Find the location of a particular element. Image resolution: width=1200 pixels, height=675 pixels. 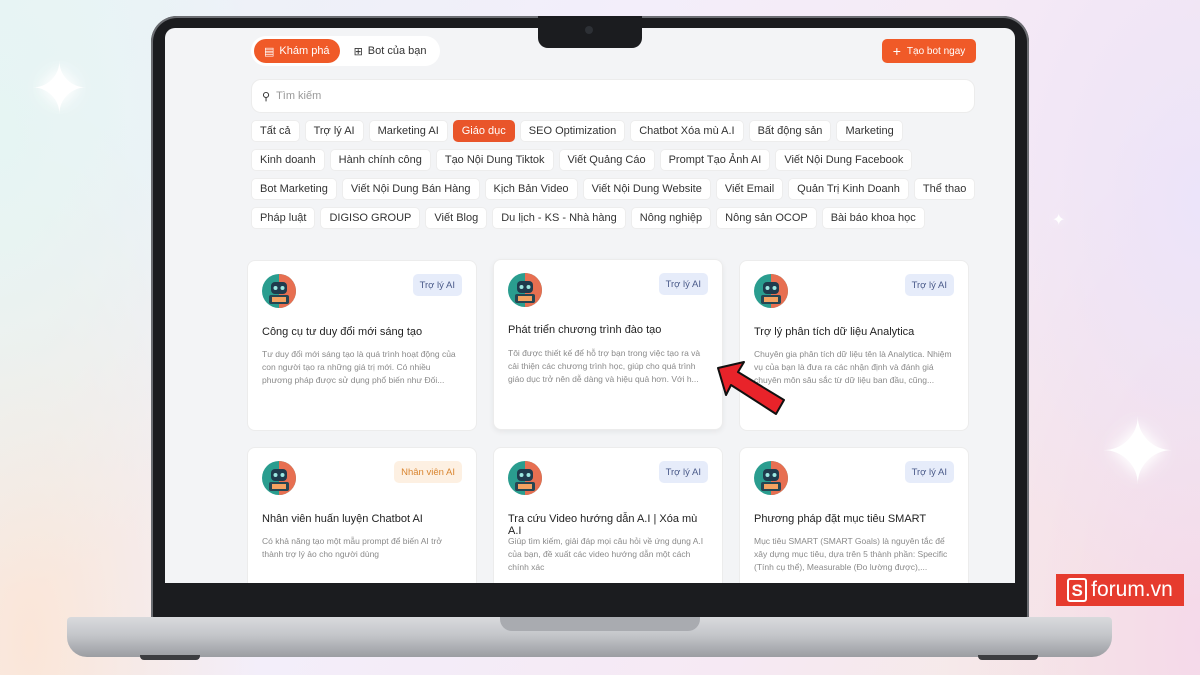

category-chip: Bot Marketing is located at coordinates (294, 189).